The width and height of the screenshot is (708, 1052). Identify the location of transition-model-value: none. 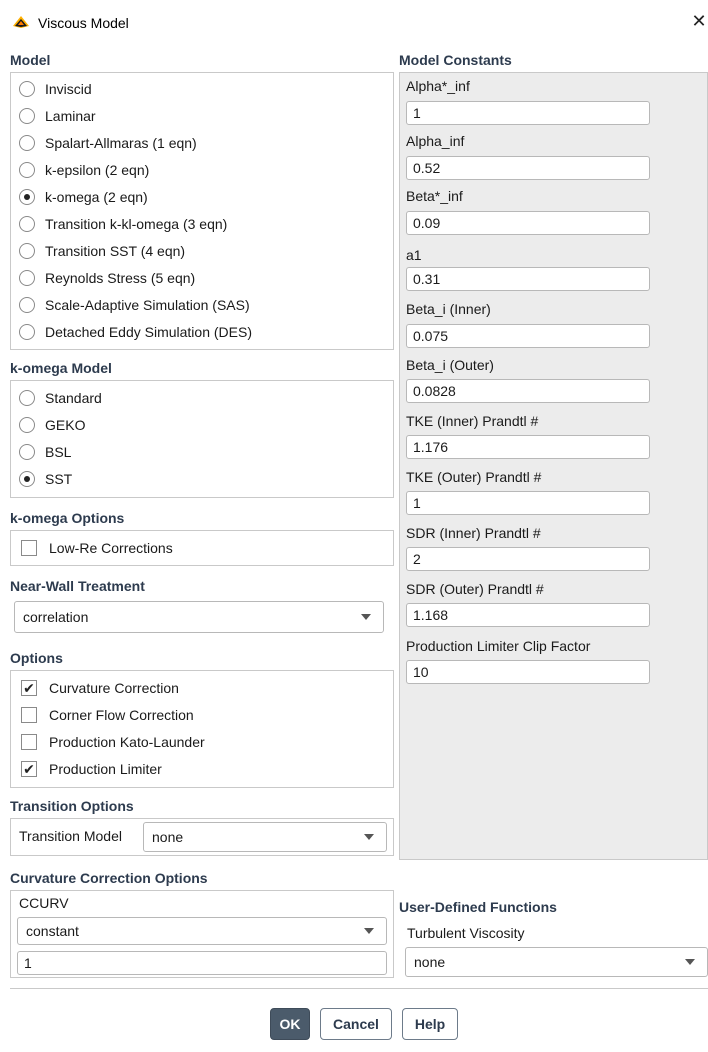
(168, 837).